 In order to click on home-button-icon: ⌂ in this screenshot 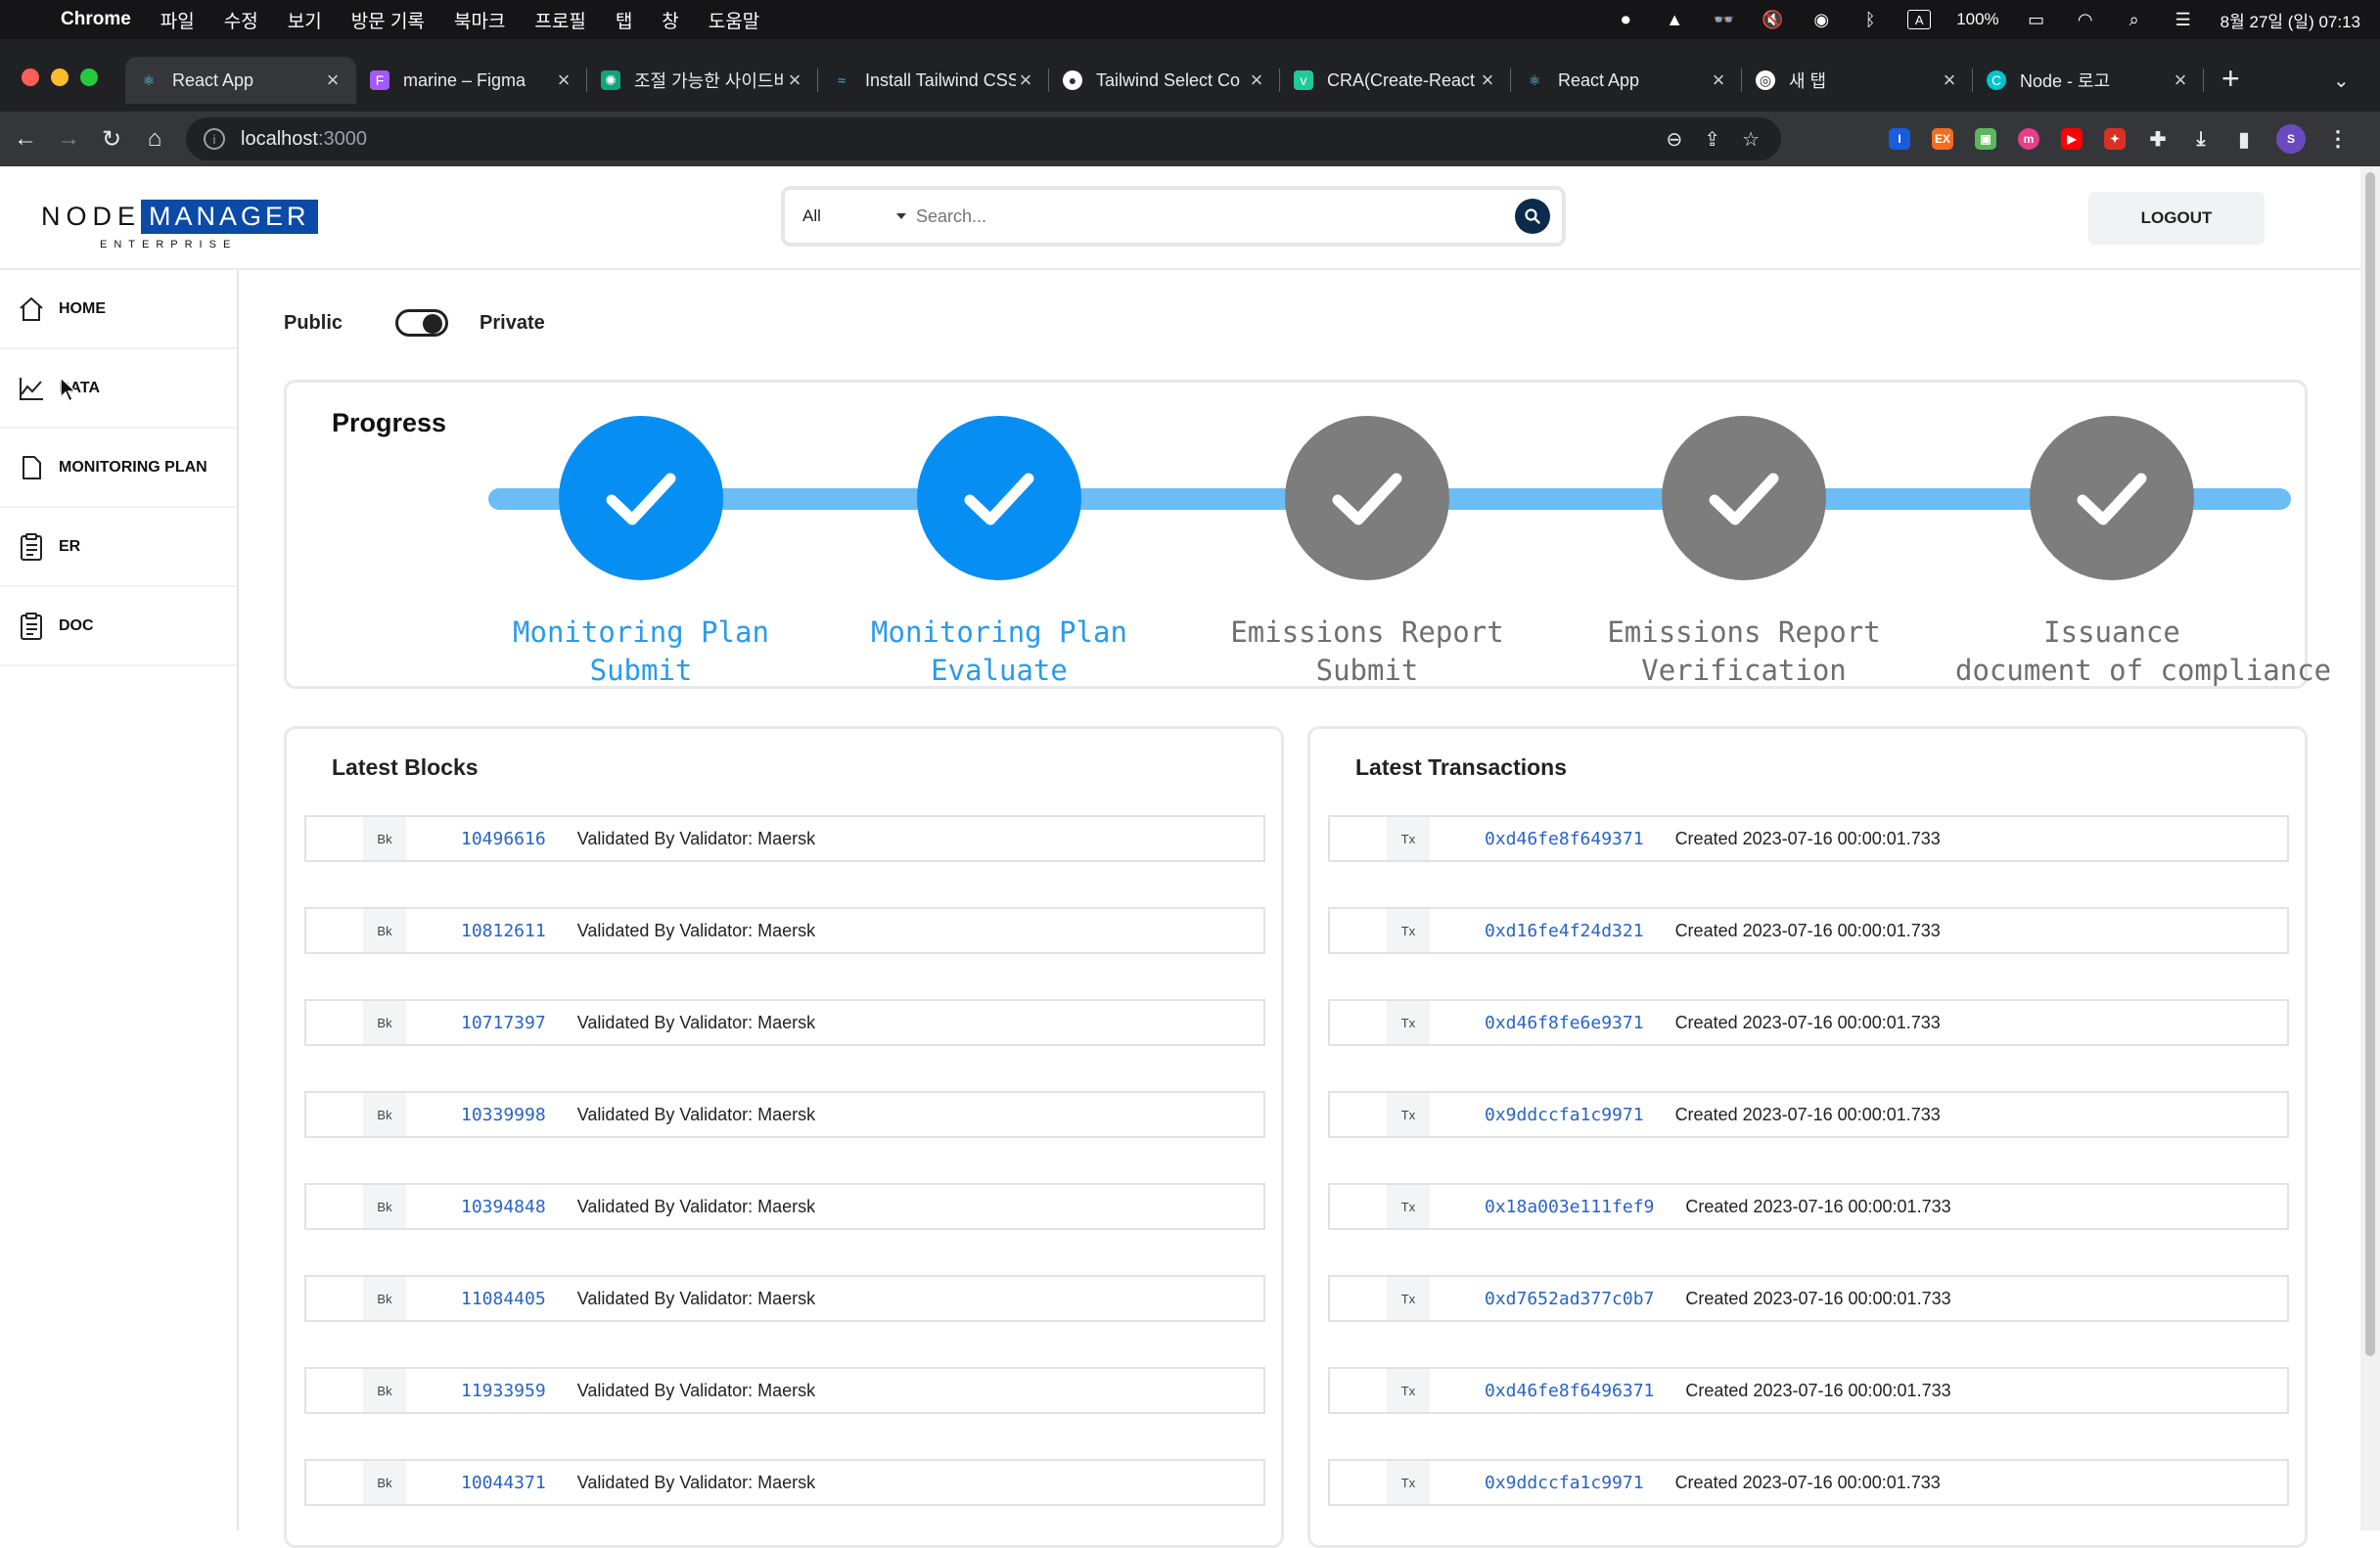, I will do `click(154, 139)`.